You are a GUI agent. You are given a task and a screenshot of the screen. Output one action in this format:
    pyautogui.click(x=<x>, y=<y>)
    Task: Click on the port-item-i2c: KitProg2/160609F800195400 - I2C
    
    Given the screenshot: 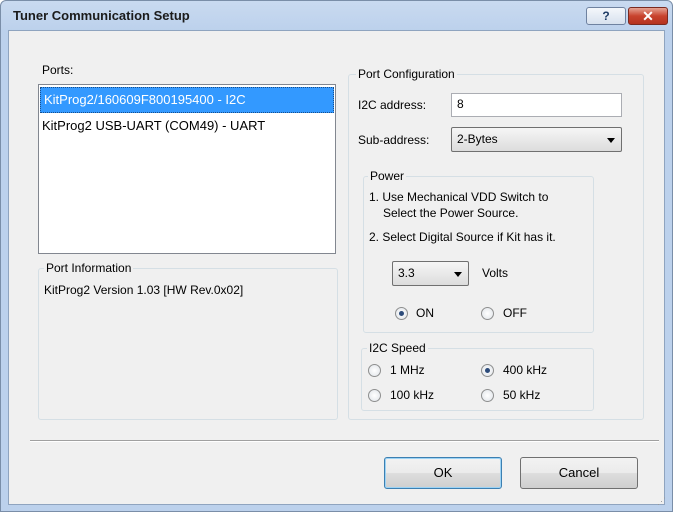 What is the action you would take?
    pyautogui.click(x=187, y=100)
    